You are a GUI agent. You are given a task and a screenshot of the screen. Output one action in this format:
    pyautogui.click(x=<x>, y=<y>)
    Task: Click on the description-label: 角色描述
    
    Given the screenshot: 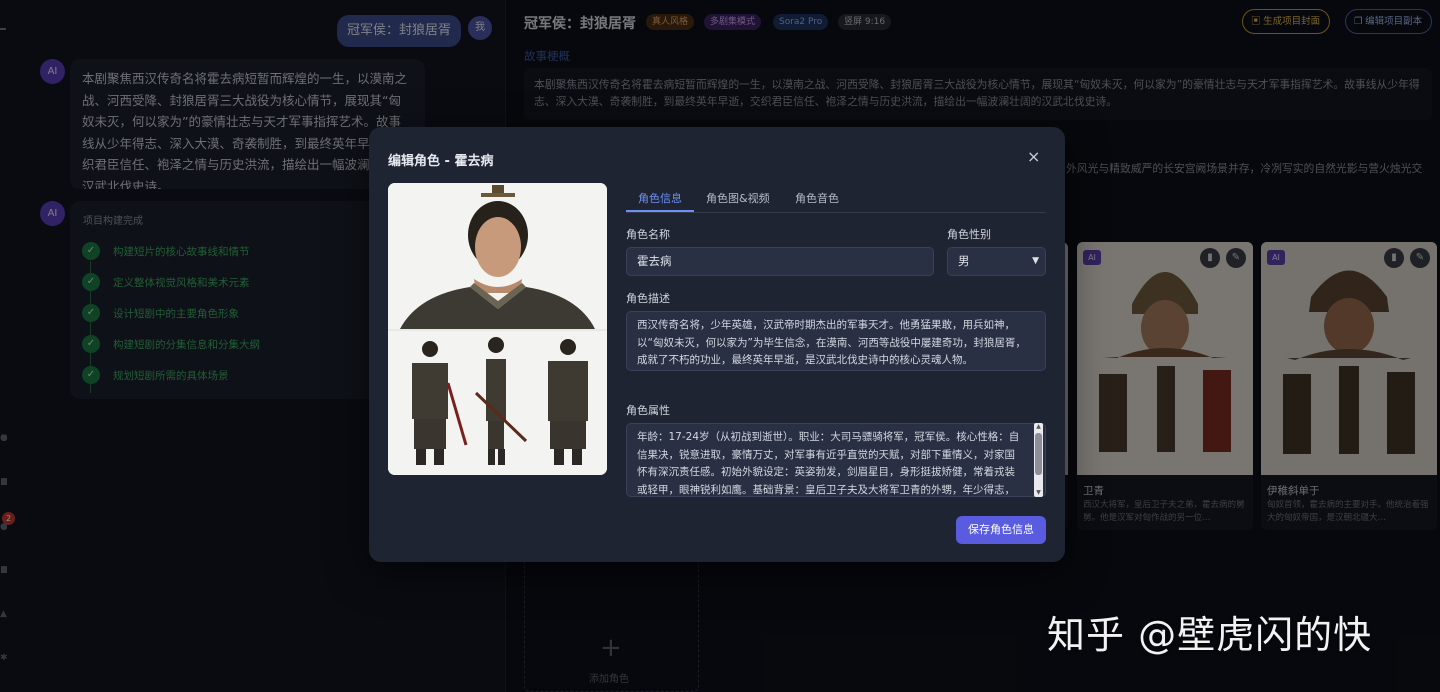 What is the action you would take?
    pyautogui.click(x=648, y=298)
    